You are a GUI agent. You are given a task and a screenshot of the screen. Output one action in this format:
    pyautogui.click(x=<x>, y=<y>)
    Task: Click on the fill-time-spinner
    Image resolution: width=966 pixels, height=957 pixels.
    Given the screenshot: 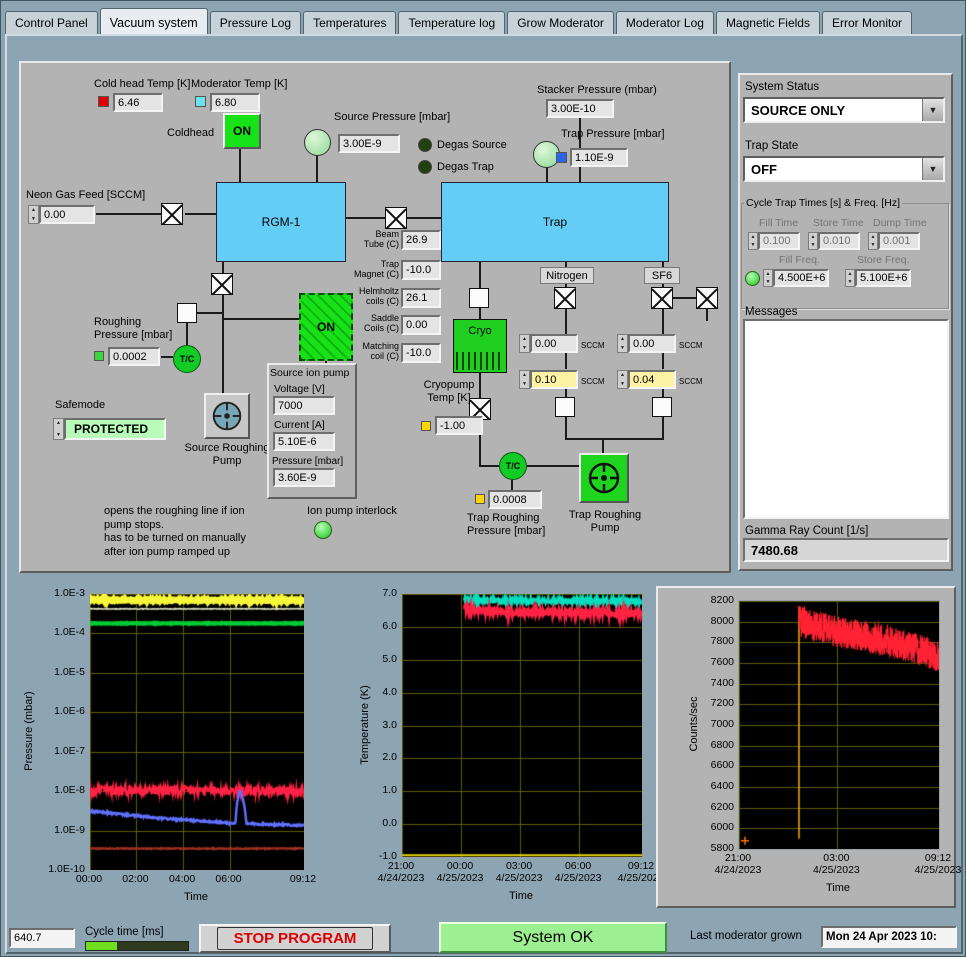 What is the action you would take?
    pyautogui.click(x=753, y=241)
    